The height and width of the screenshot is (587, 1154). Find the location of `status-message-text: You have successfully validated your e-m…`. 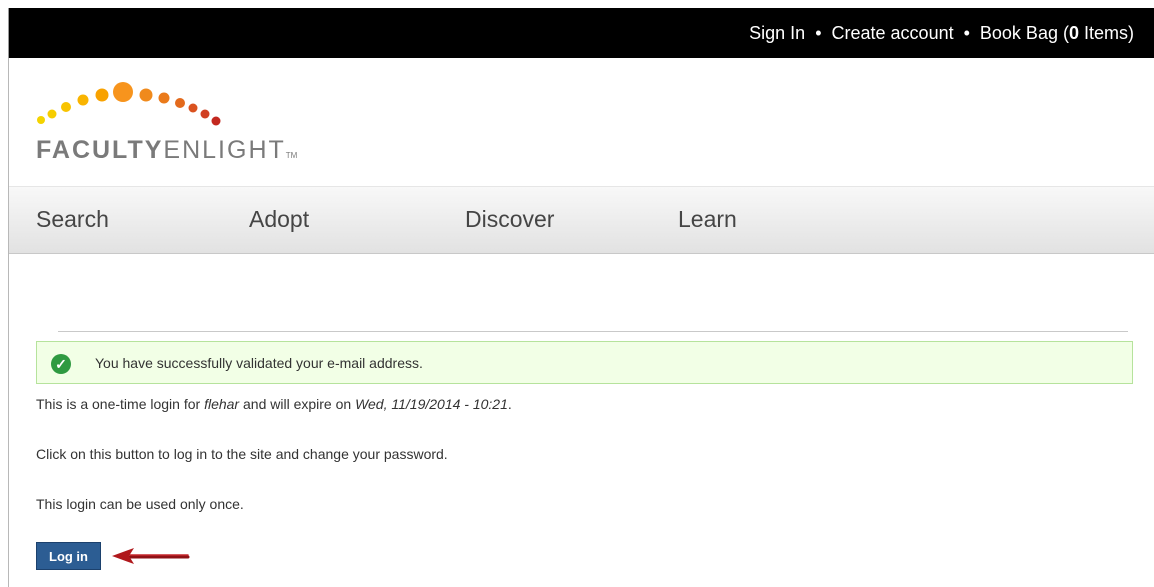

status-message-text: You have successfully validated your e-m… is located at coordinates (259, 363).